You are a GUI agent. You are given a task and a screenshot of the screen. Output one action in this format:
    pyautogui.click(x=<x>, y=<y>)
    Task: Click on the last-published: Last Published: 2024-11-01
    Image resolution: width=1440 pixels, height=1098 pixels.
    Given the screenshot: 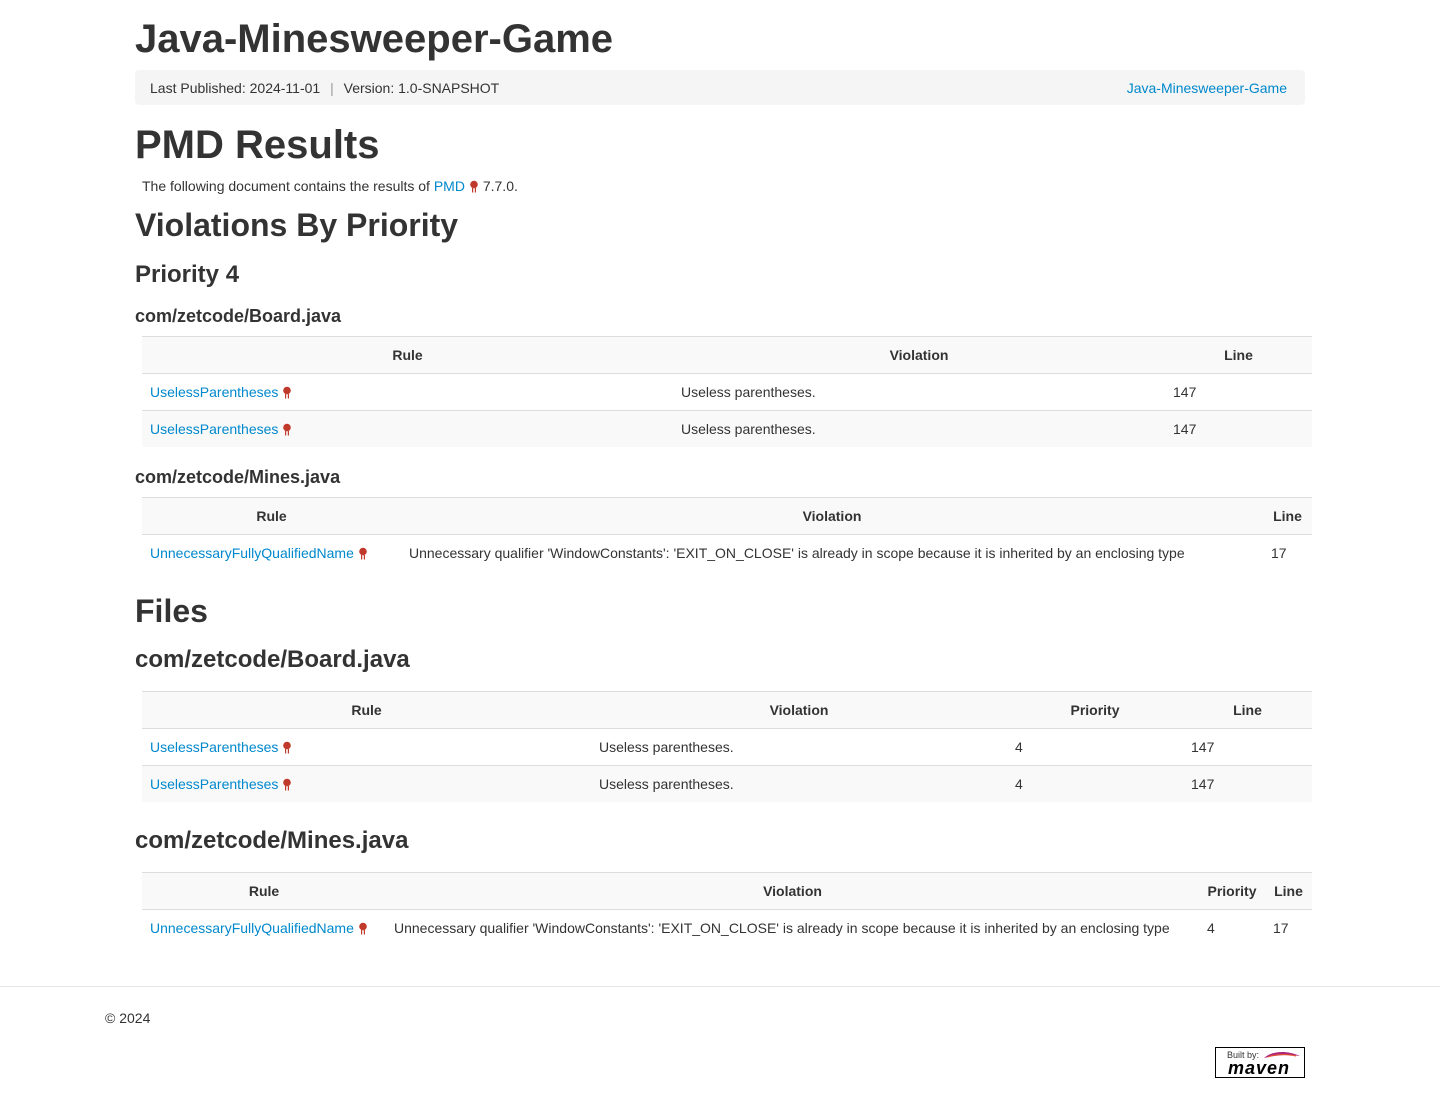 What is the action you would take?
    pyautogui.click(x=235, y=87)
    